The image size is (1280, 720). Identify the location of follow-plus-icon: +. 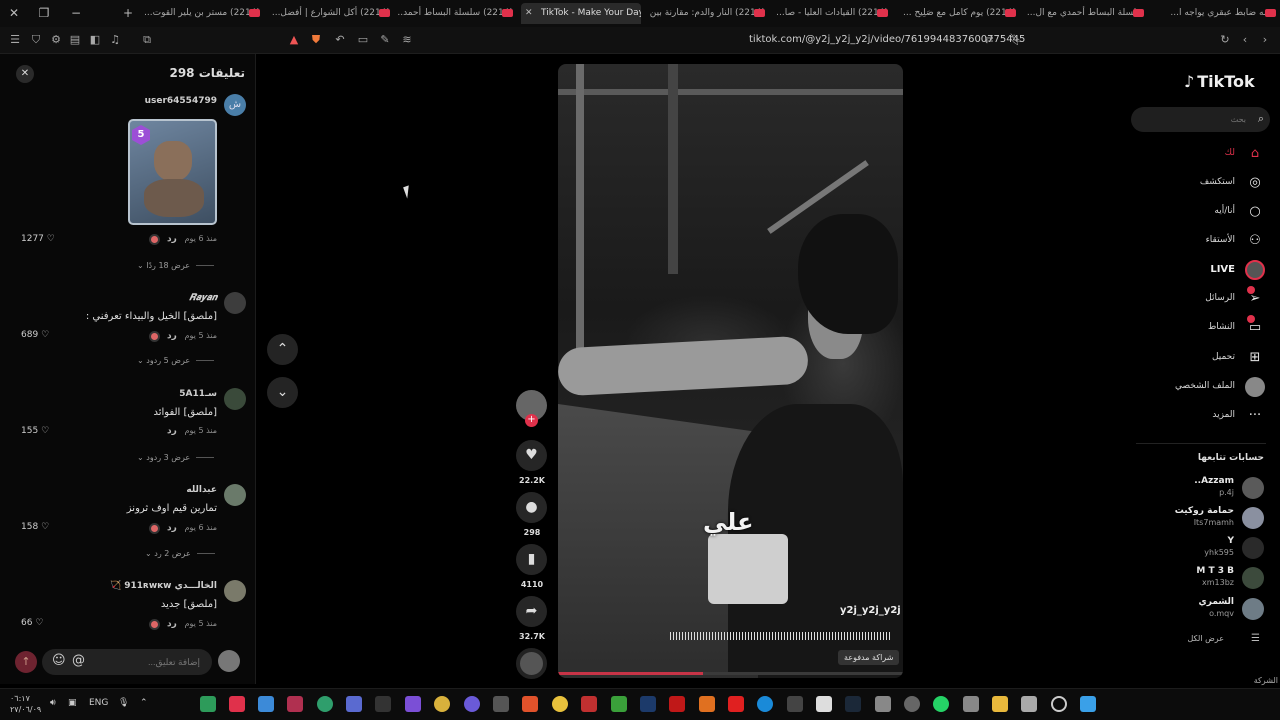
(531, 420).